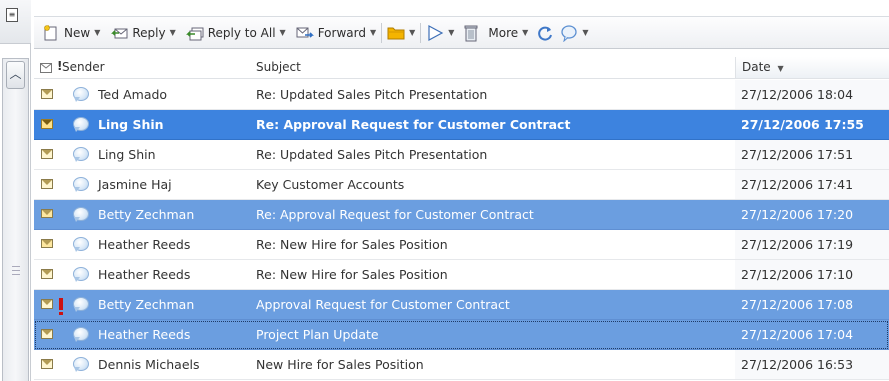 The height and width of the screenshot is (381, 889). What do you see at coordinates (797, 214) in the screenshot?
I see `message-date: 27/12/2006 17:20` at bounding box center [797, 214].